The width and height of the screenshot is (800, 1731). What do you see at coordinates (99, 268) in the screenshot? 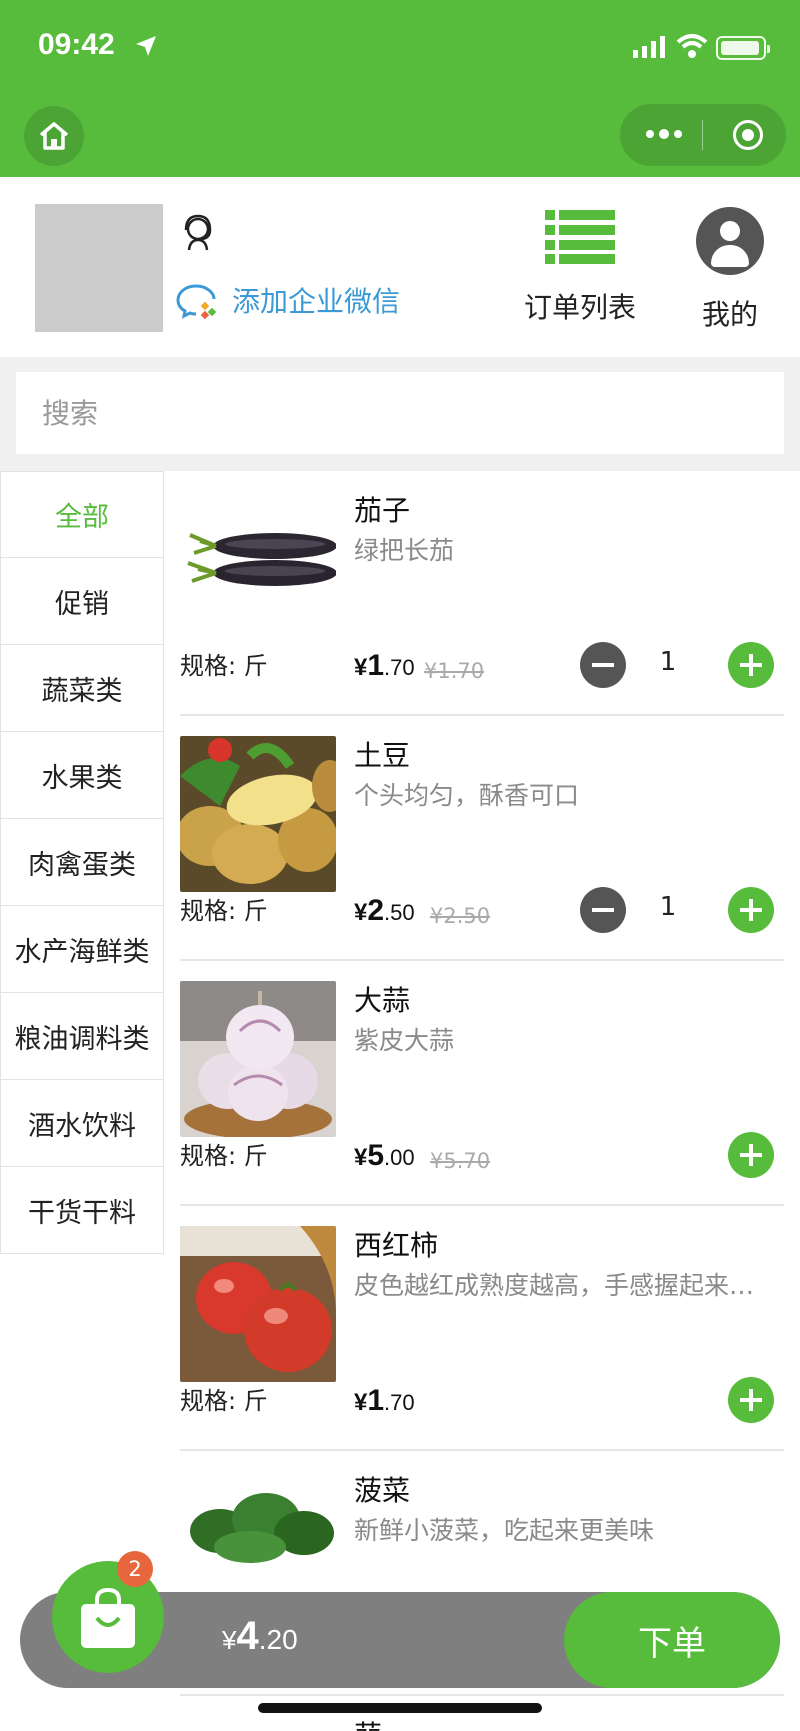
I see `shop-logo` at bounding box center [99, 268].